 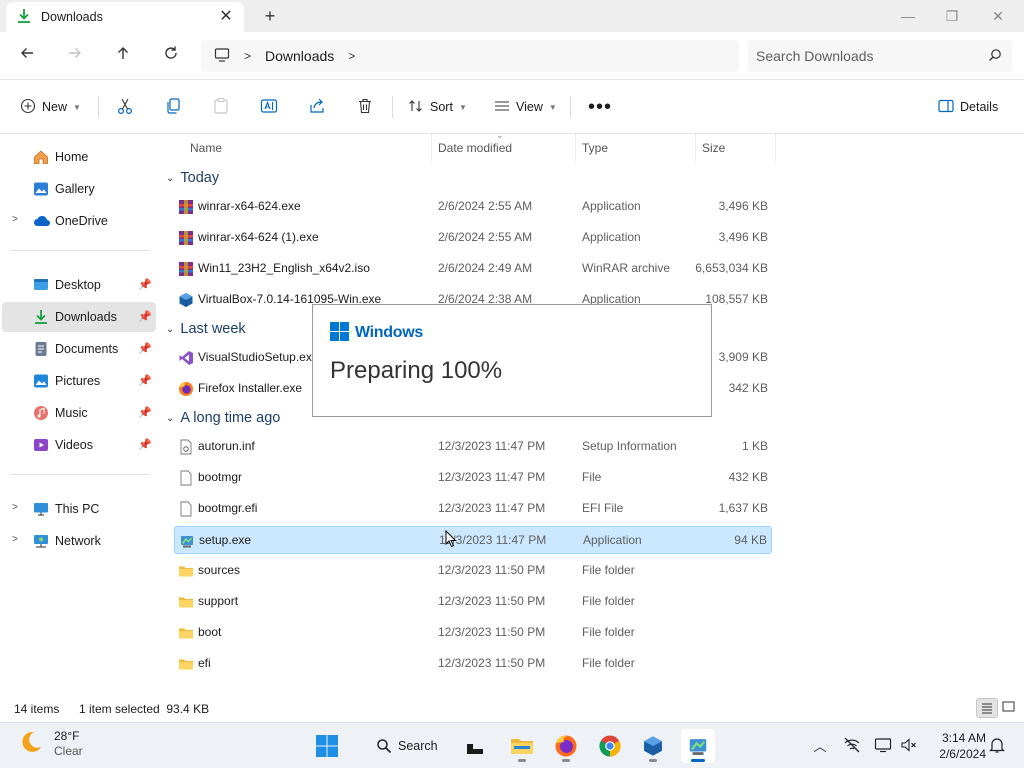 What do you see at coordinates (222, 56) in the screenshot?
I see `monitor-icon` at bounding box center [222, 56].